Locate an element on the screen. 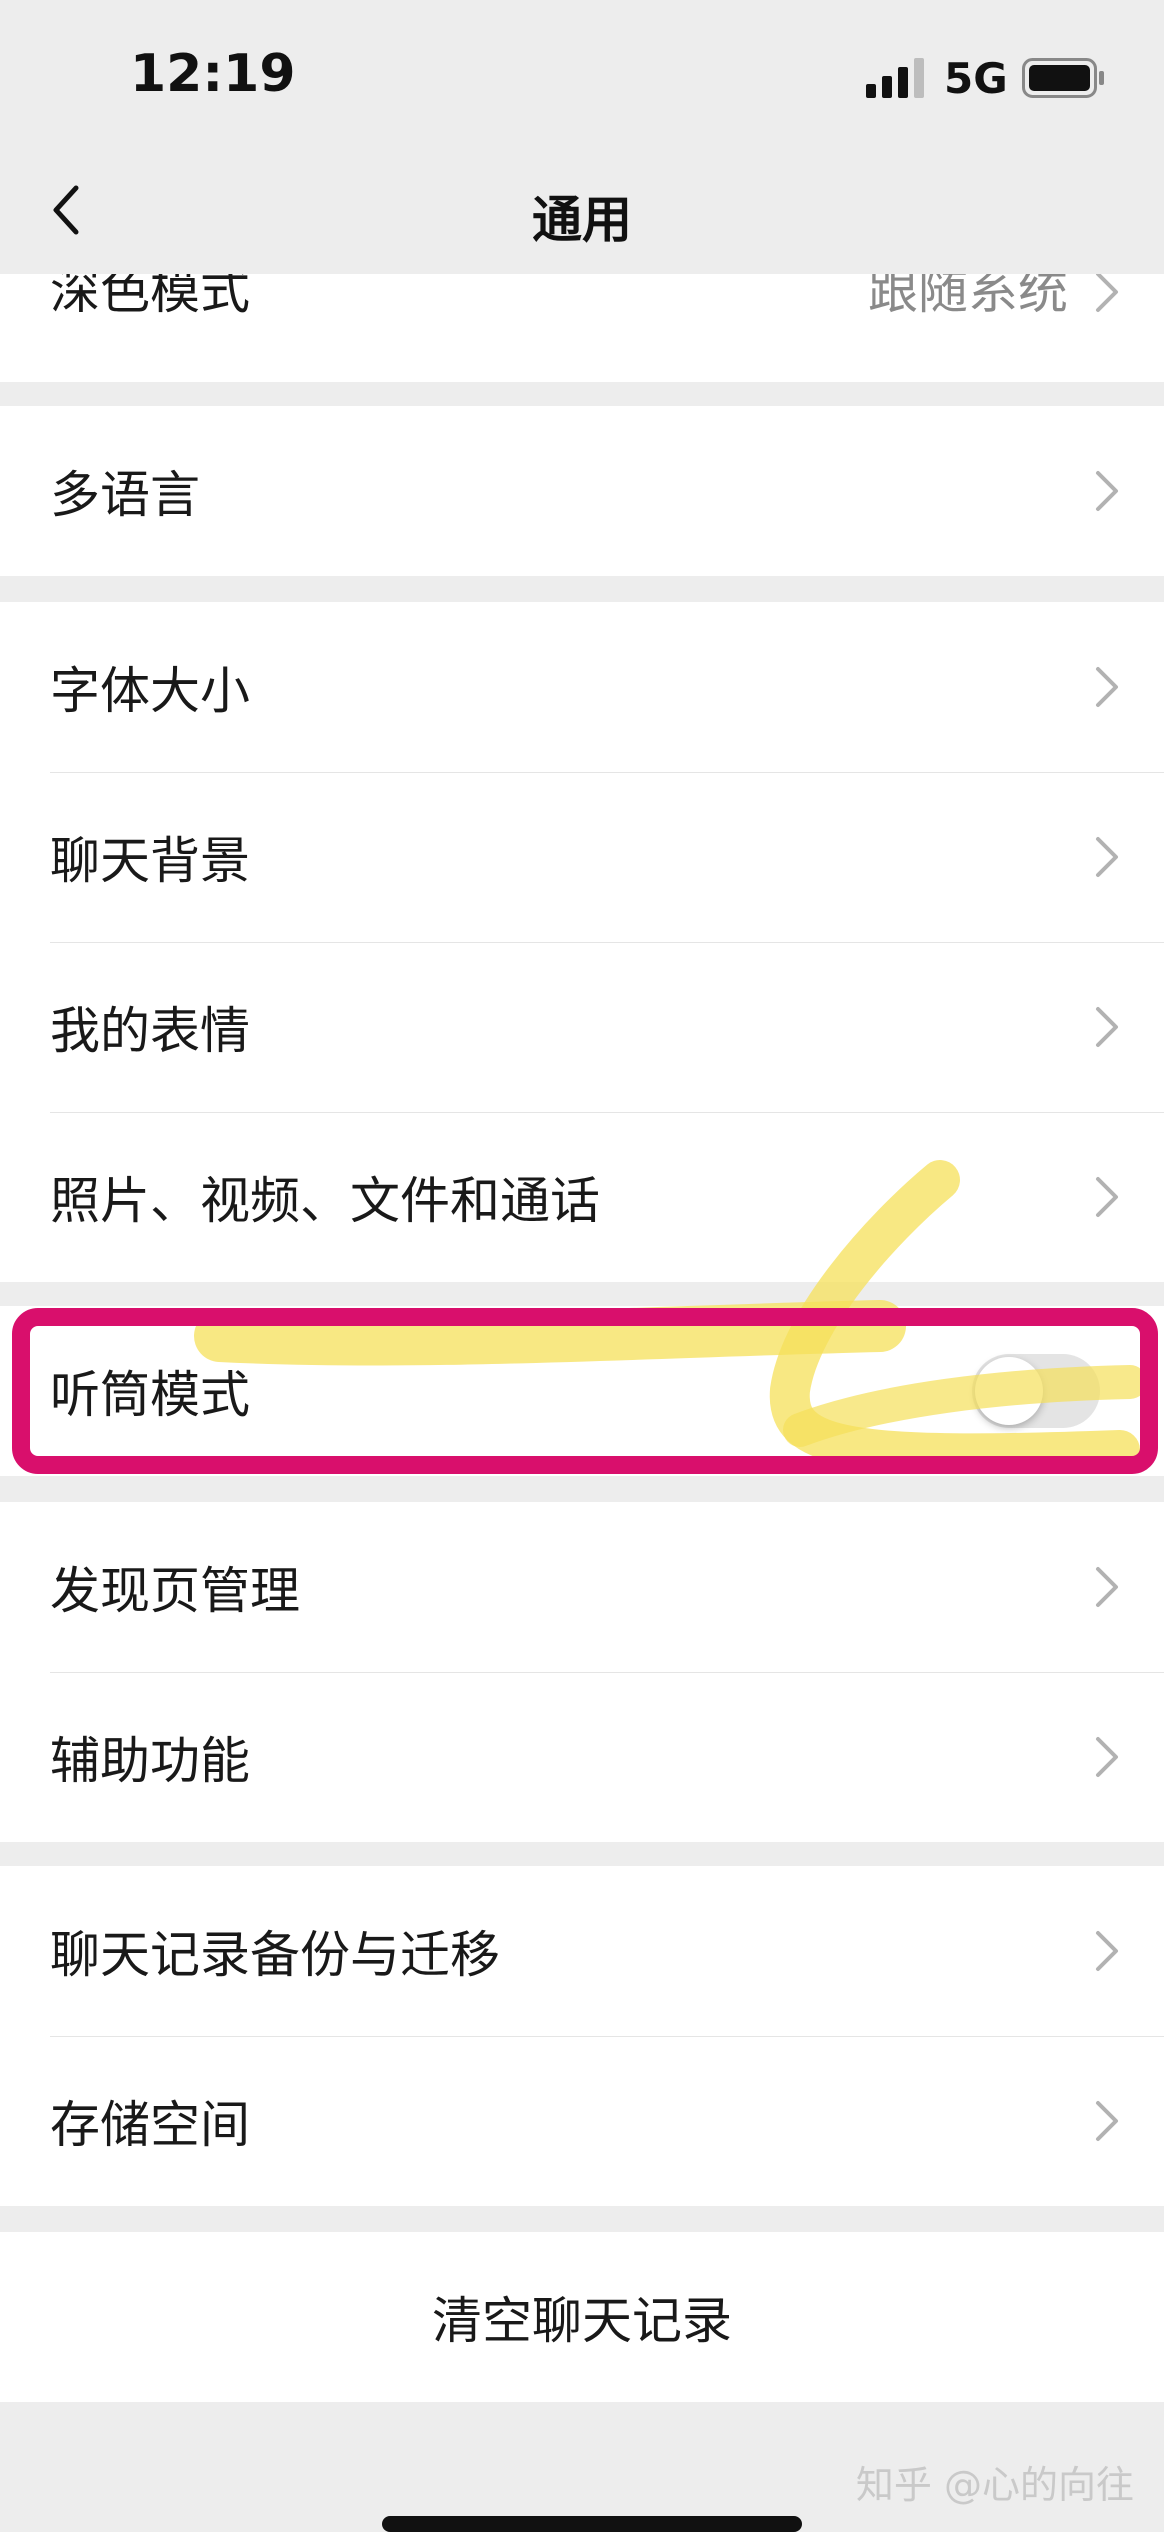 Image resolution: width=1164 pixels, height=2532 pixels. earpiece-mode-row: 听筒模式 is located at coordinates (582, 1391).